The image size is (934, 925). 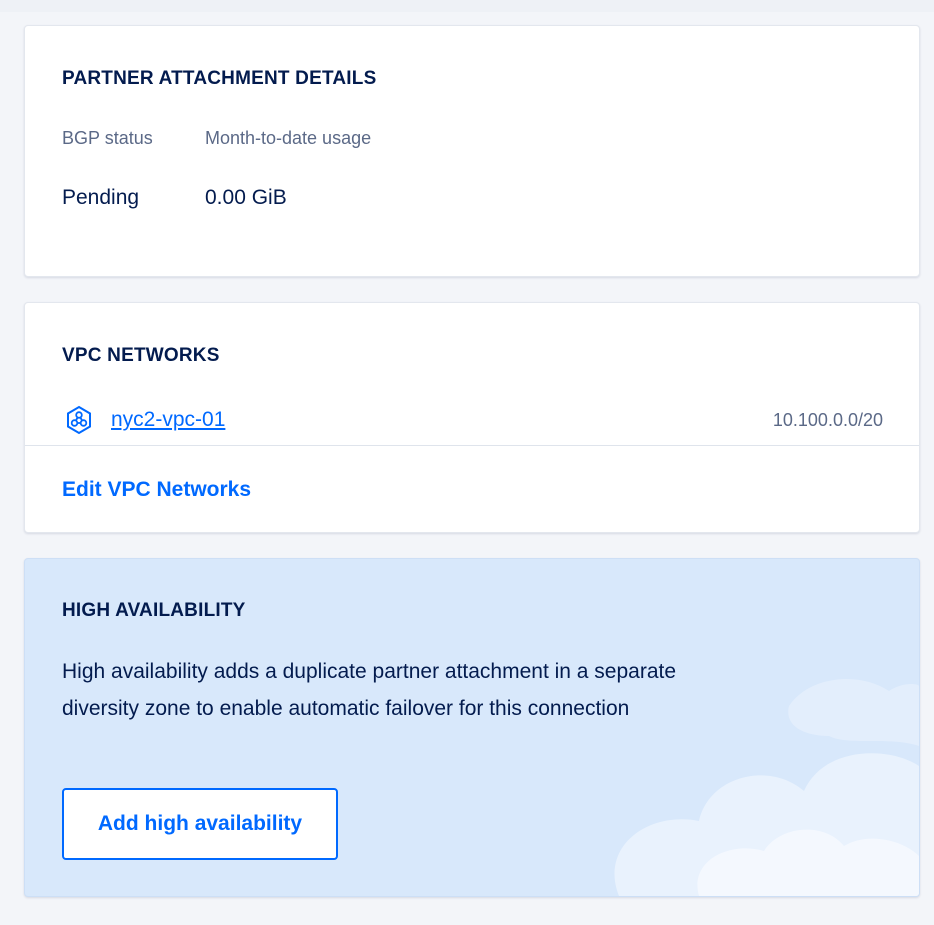 I want to click on partner-attachment-title: PARTNER ATTACHMENT DETAILS, so click(x=219, y=78).